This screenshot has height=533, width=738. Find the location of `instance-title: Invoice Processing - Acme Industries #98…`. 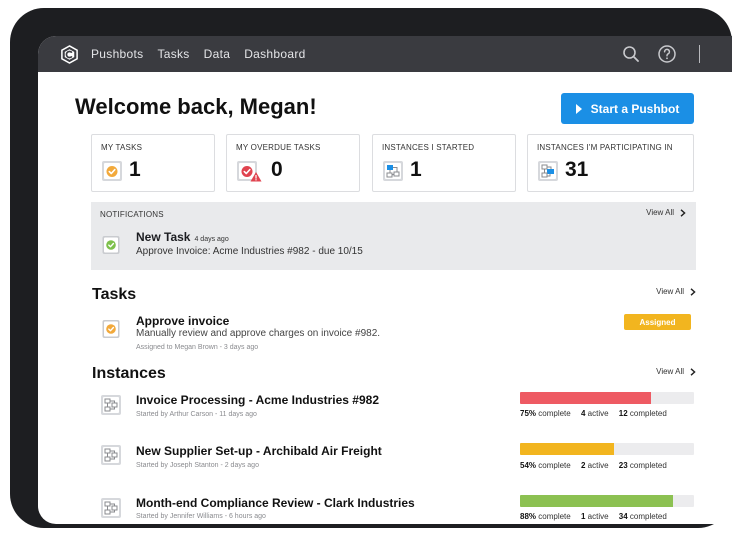

instance-title: Invoice Processing - Acme Industries #98… is located at coordinates (257, 400).